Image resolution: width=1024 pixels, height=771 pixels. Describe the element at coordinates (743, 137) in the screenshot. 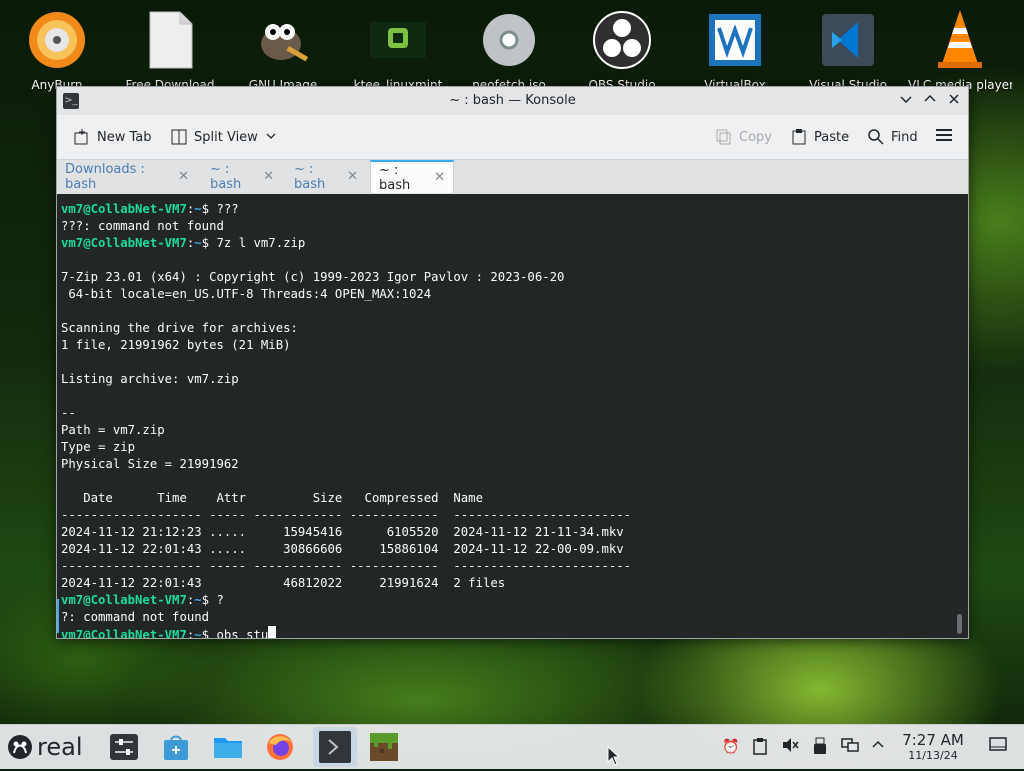

I see `copy-button: Copy` at that location.